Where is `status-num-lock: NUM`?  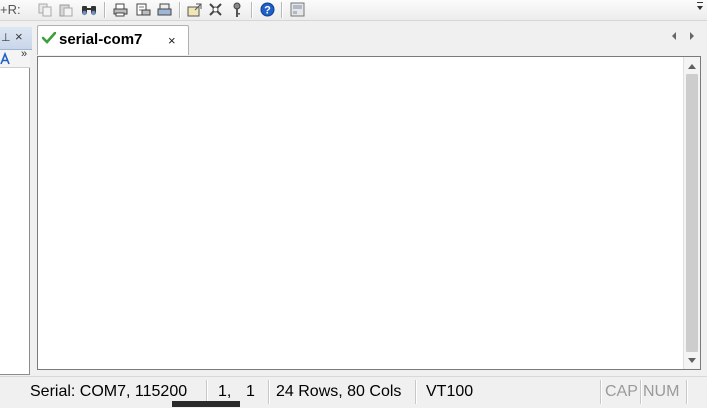 status-num-lock: NUM is located at coordinates (661, 391).